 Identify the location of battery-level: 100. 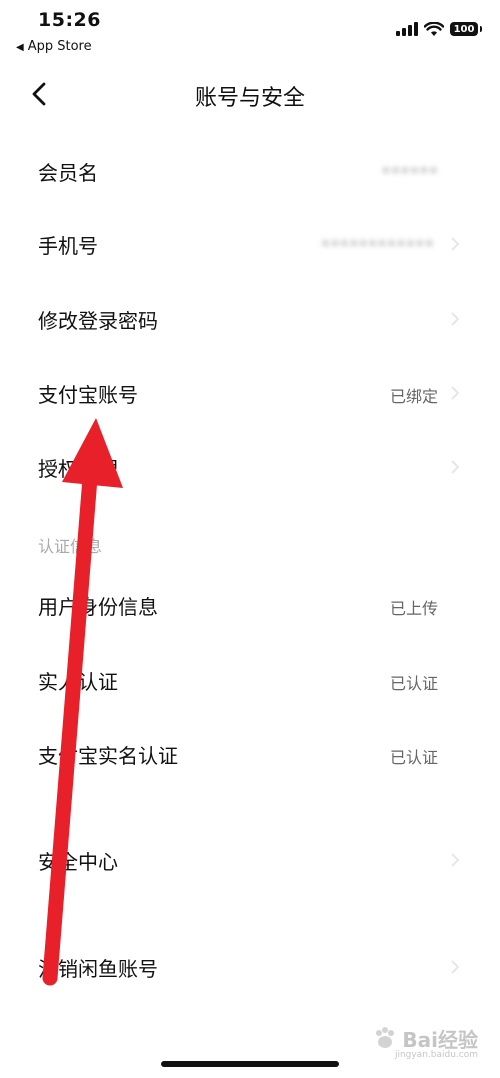
(464, 29).